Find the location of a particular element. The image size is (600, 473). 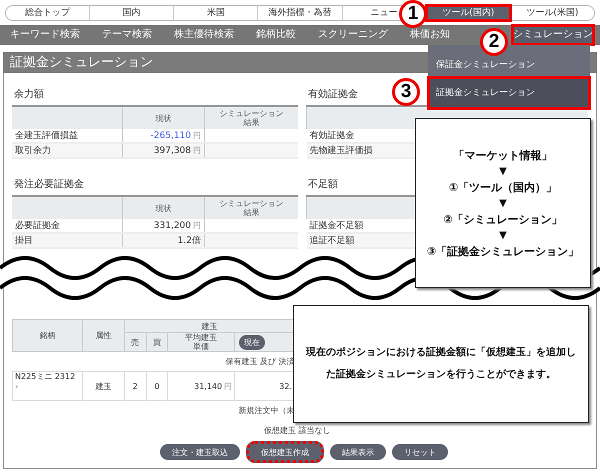

column-header: 買 is located at coordinates (157, 342).